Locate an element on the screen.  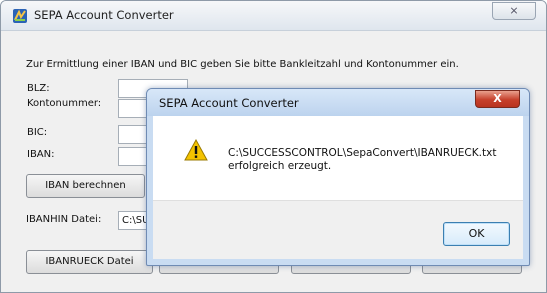
close-icon: ⨯ is located at coordinates (514, 10).